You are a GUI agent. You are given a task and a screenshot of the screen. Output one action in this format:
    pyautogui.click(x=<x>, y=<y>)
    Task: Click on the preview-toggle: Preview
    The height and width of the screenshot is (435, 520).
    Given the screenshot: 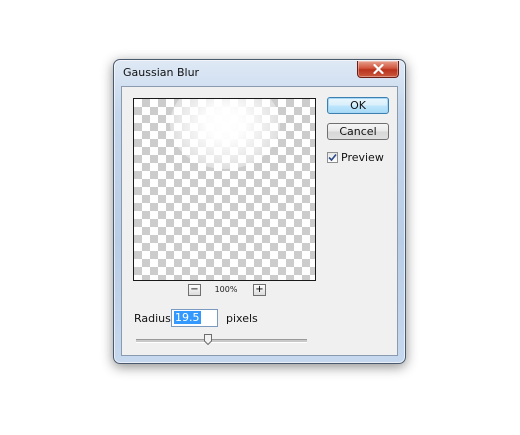 What is the action you would take?
    pyautogui.click(x=355, y=157)
    